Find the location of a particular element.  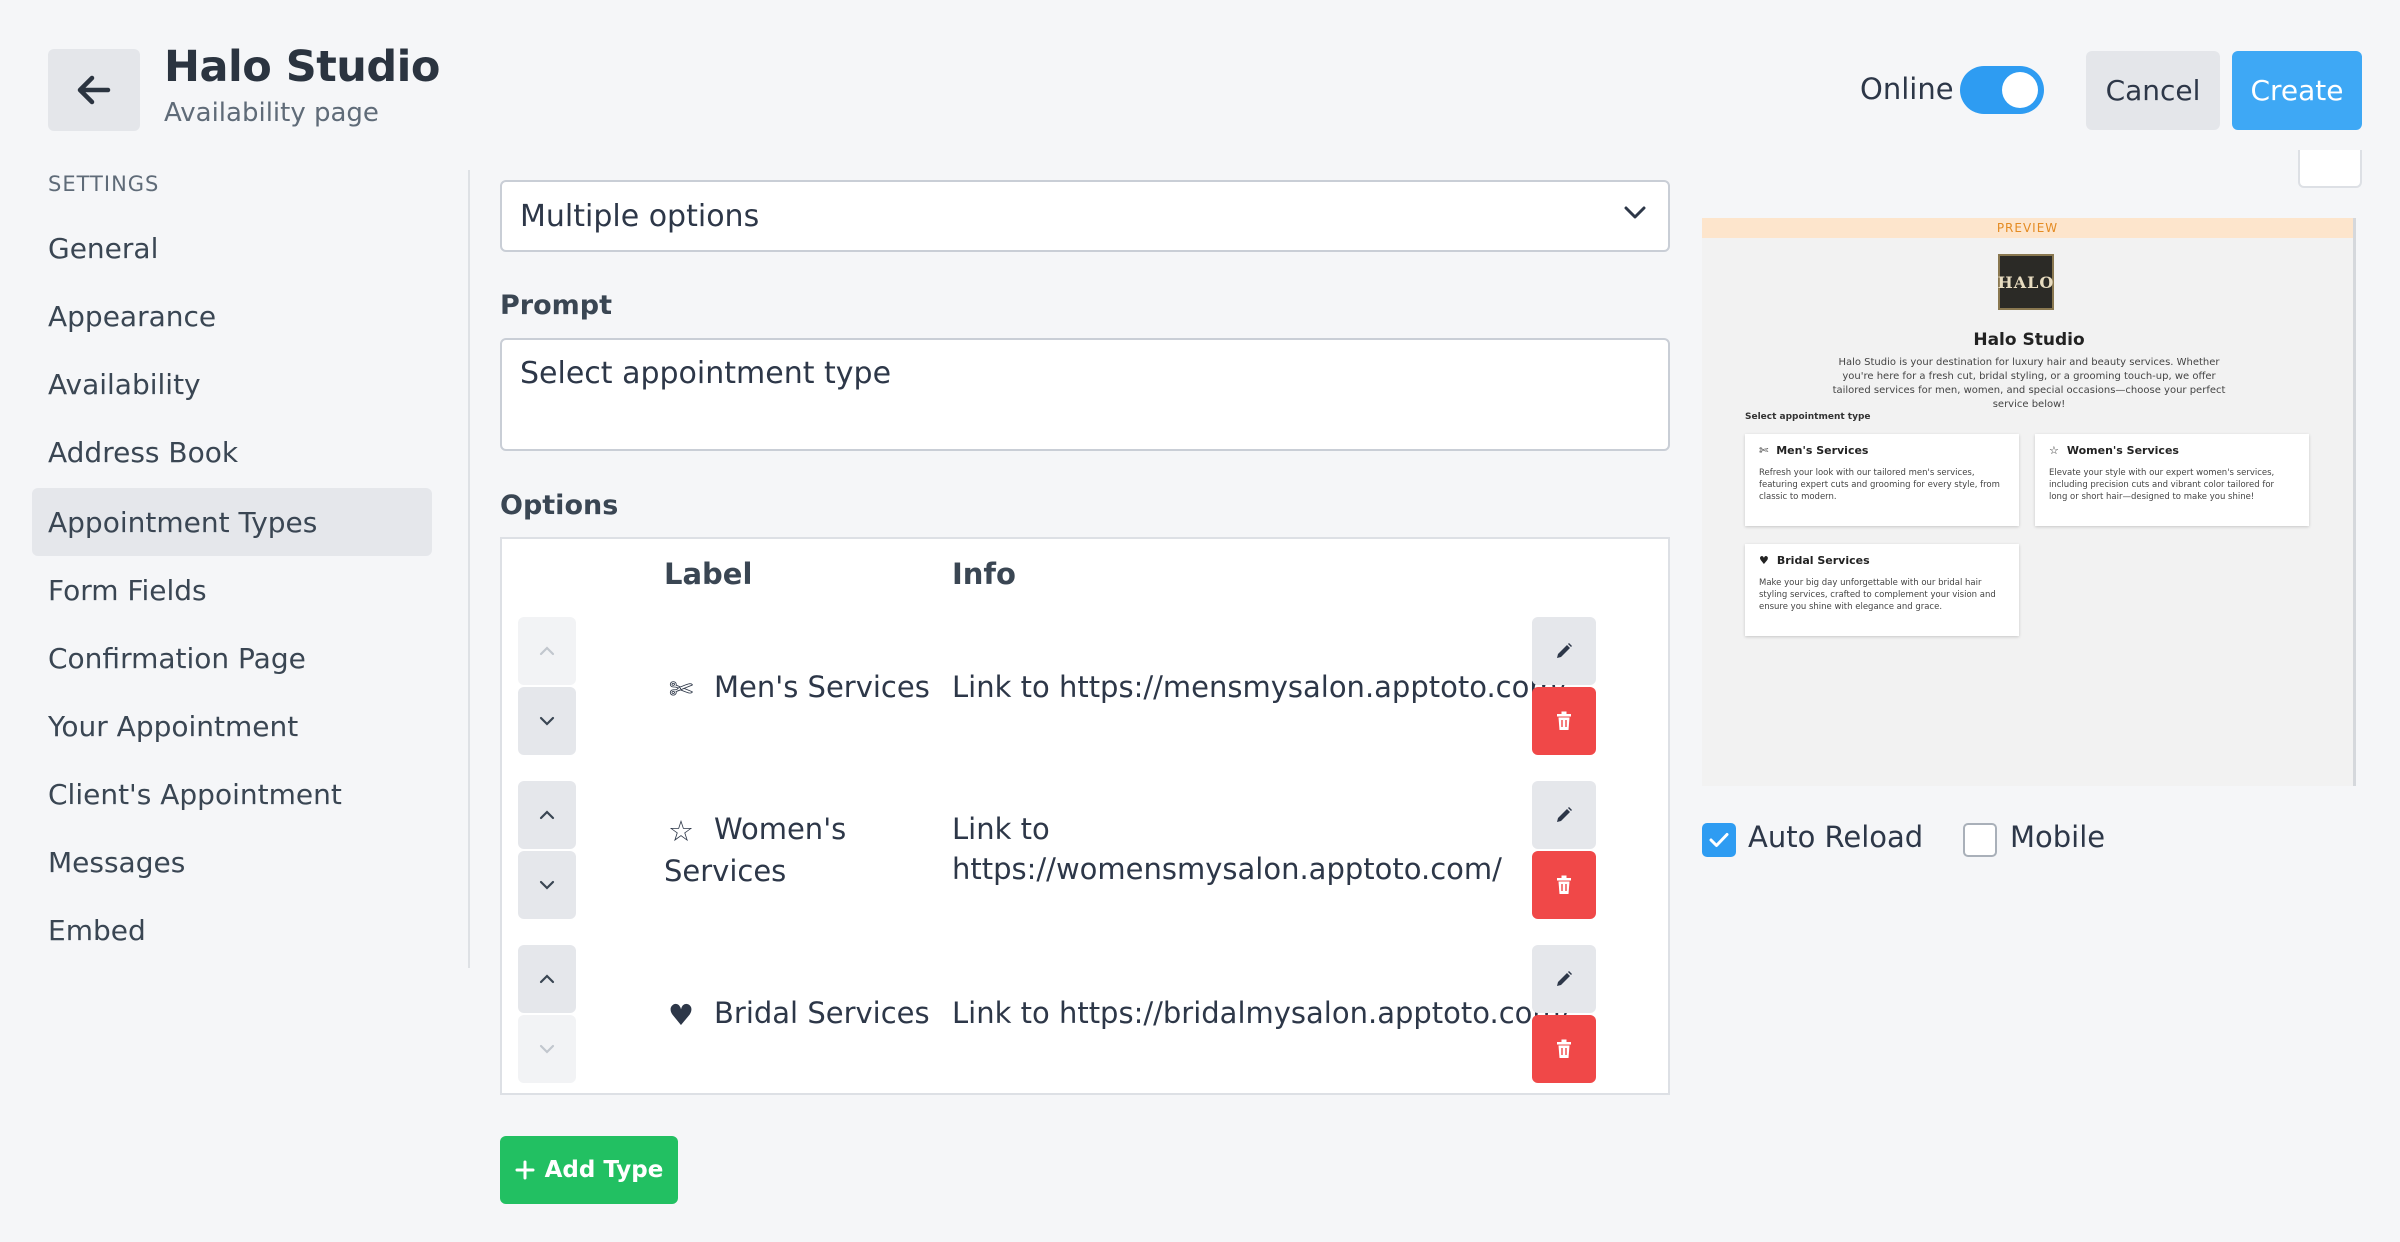

preview-expand-button is located at coordinates (2330, 169).